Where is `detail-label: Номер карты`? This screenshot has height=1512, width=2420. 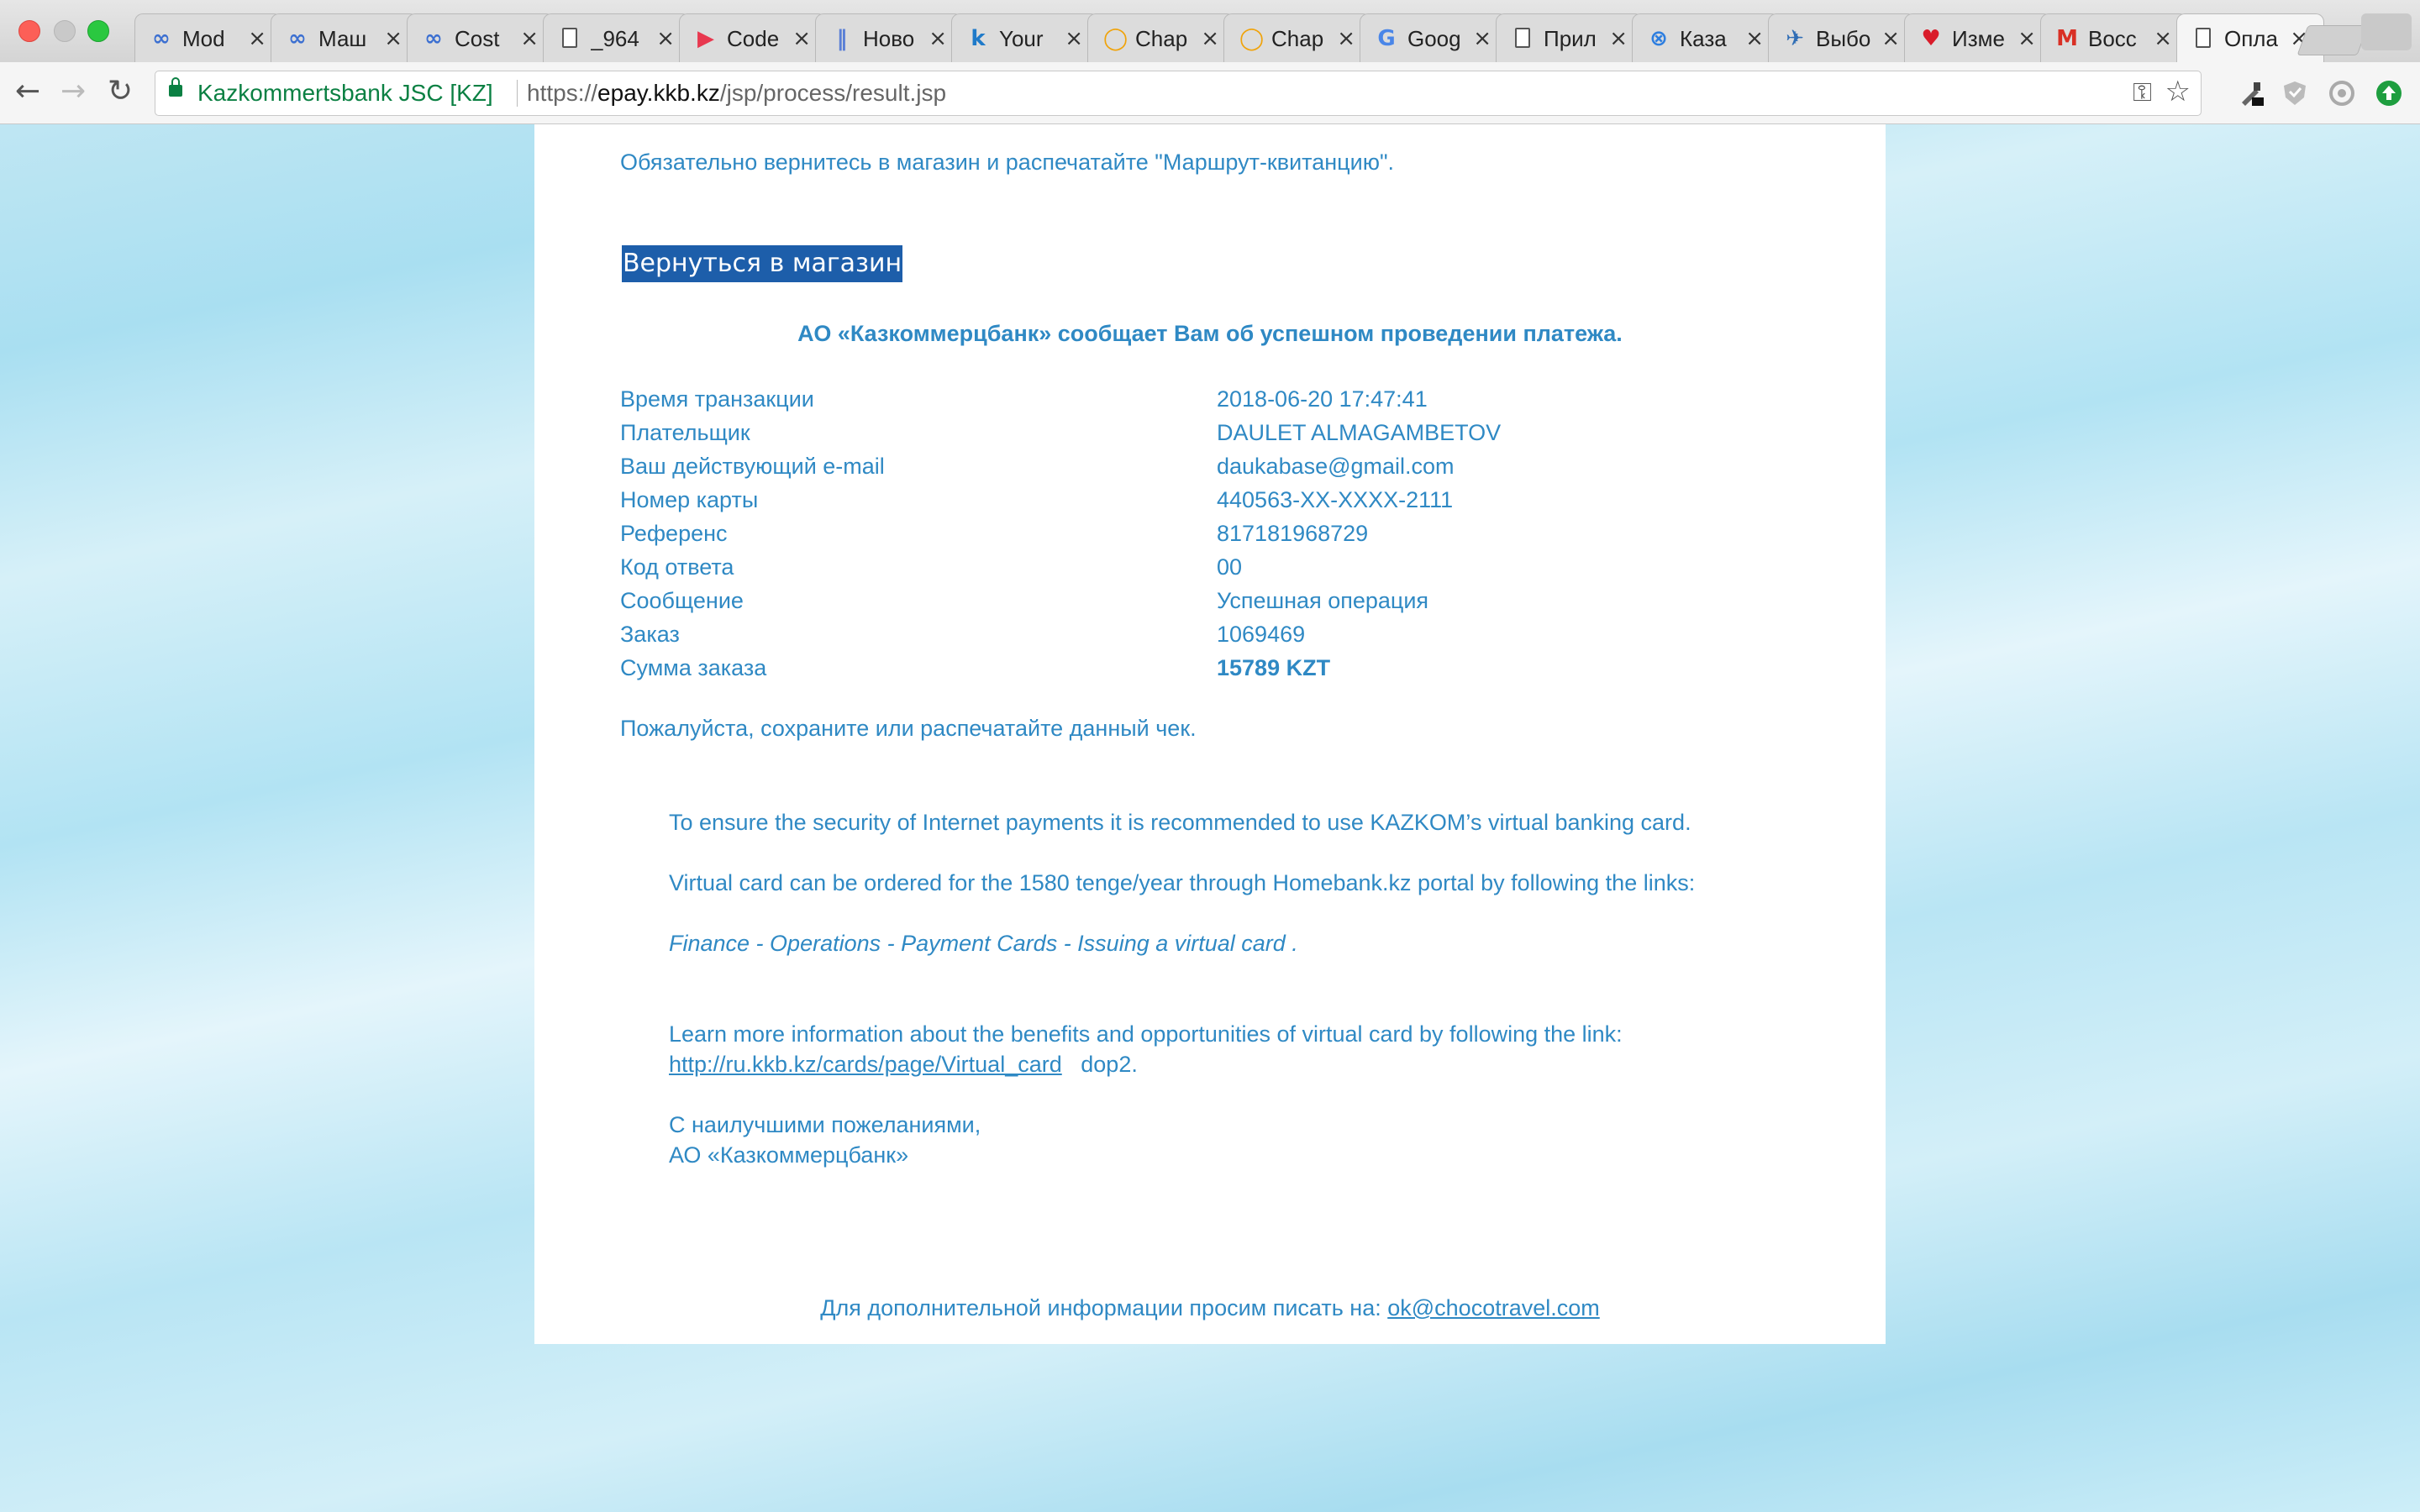
detail-label: Номер карты is located at coordinates (689, 499).